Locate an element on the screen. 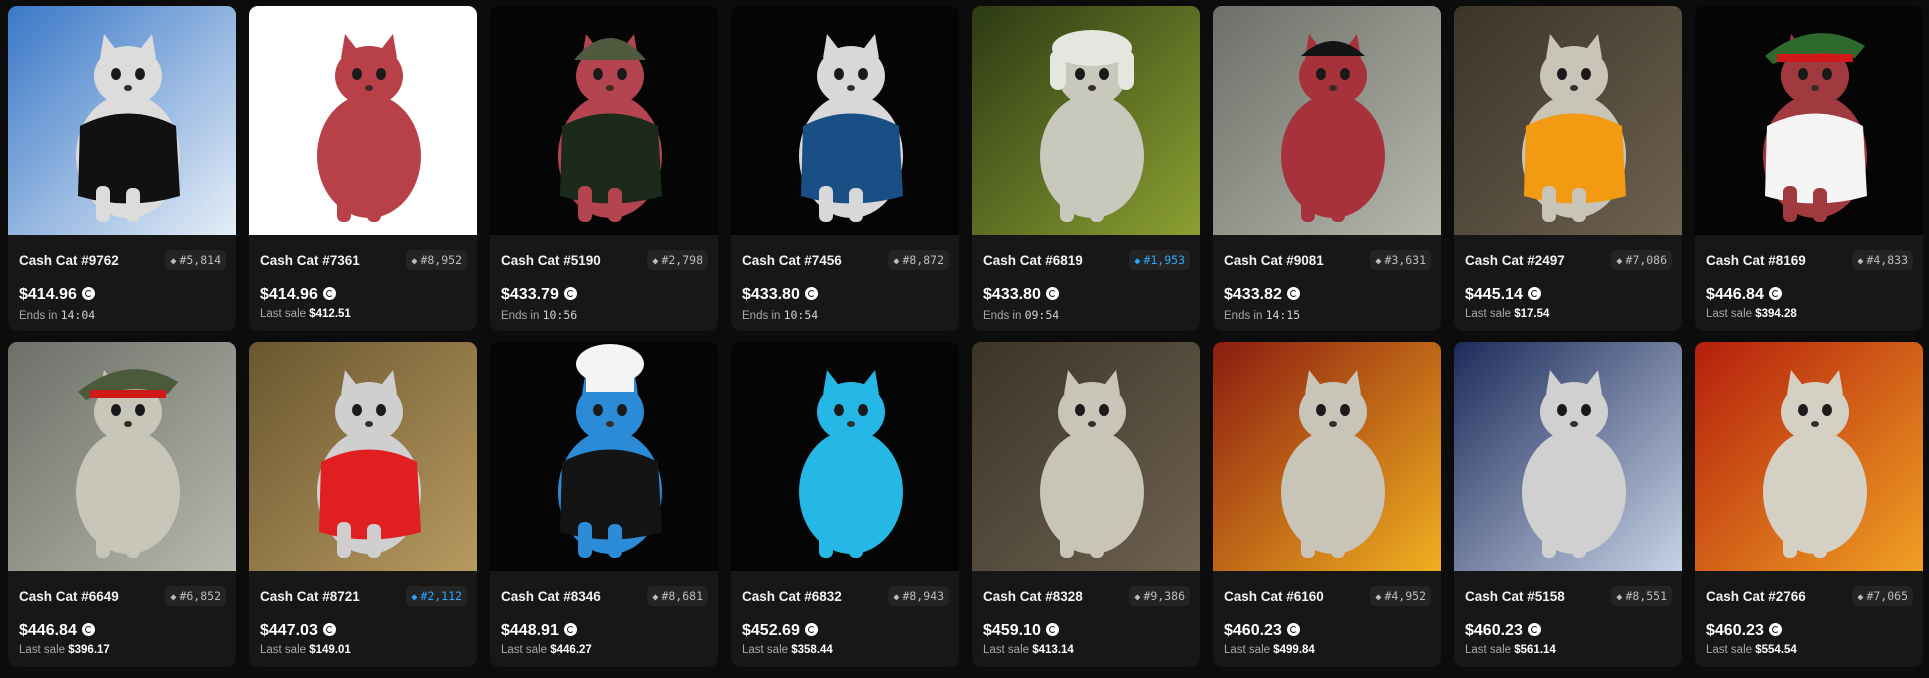  nft-sub-line: Last sale $446.27 is located at coordinates (546, 650).